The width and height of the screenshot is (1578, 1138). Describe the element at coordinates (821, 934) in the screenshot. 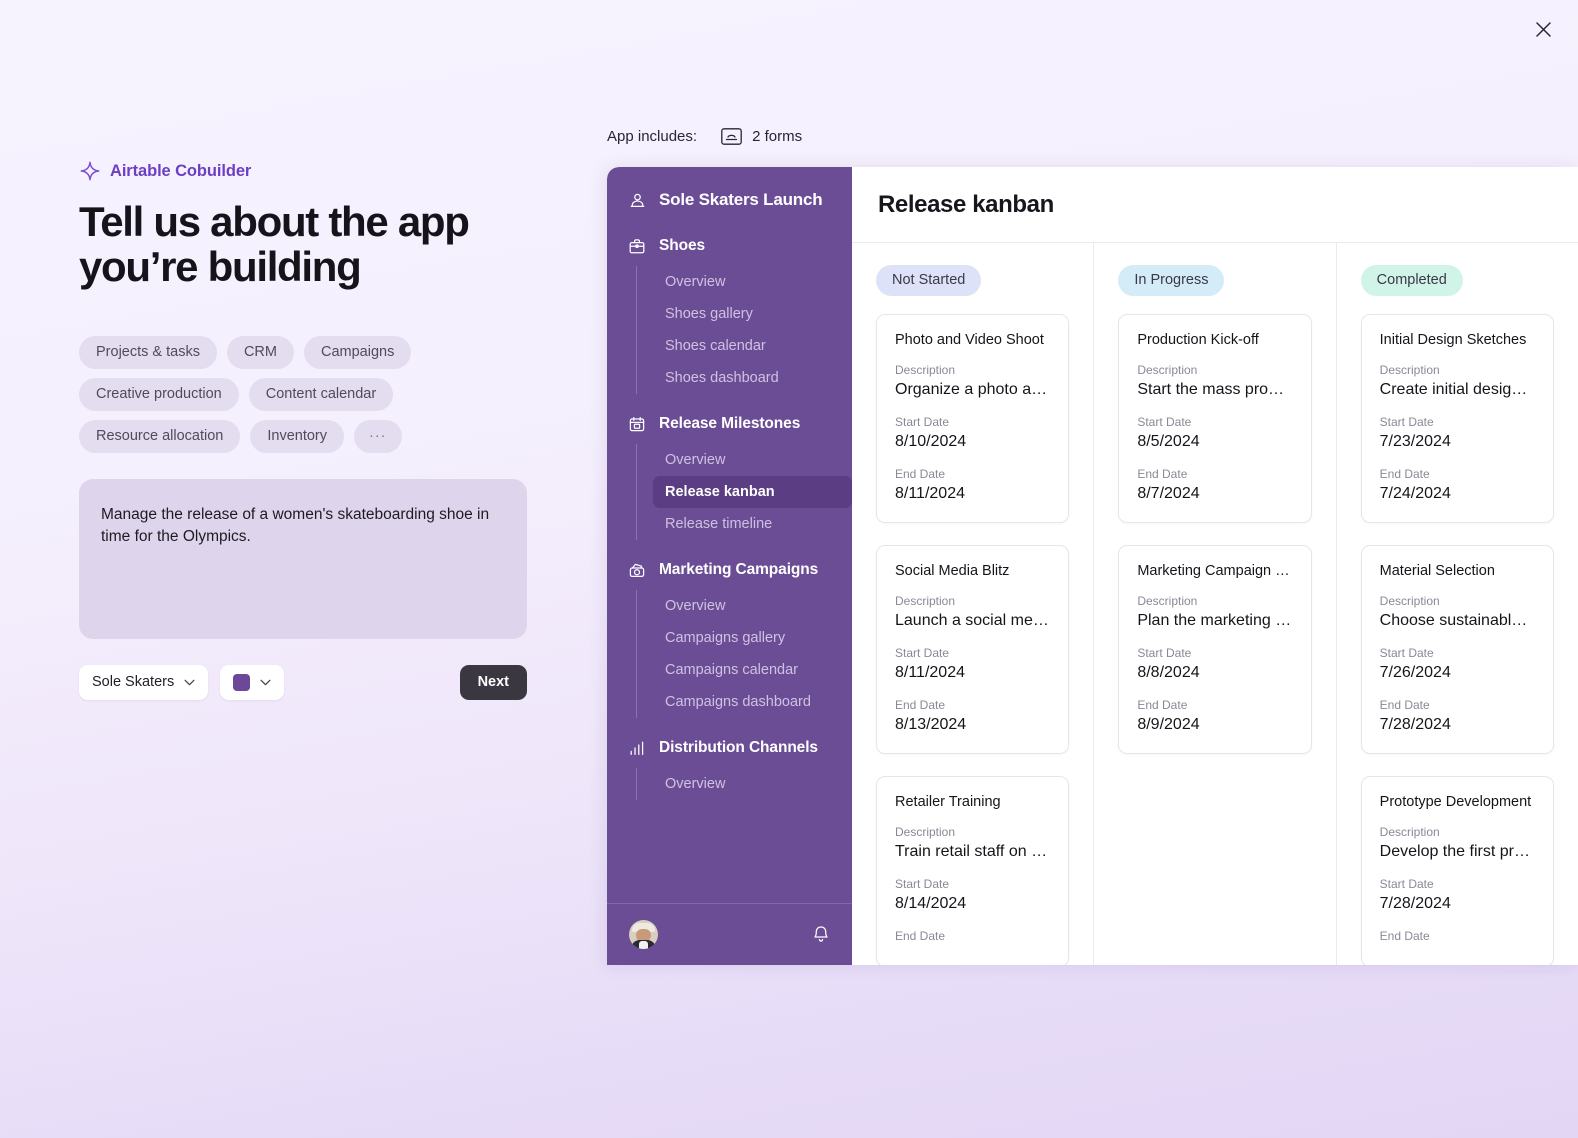

I see `notification-bell-icon` at that location.